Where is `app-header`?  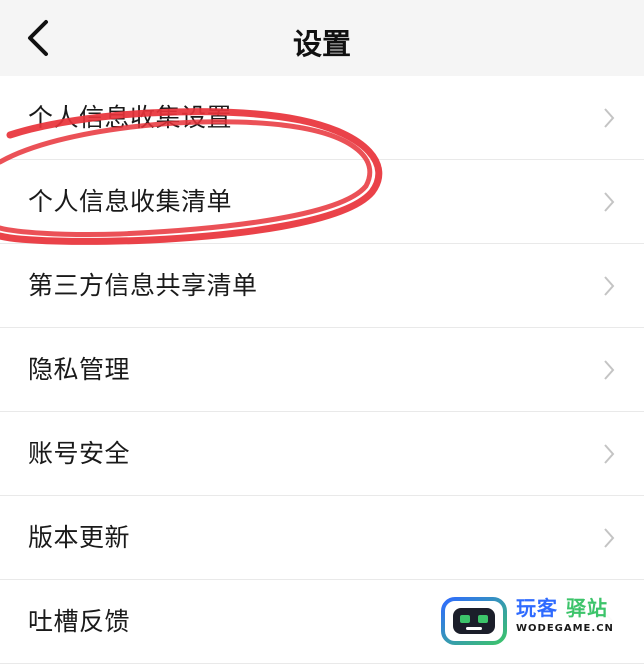
app-header is located at coordinates (322, 38).